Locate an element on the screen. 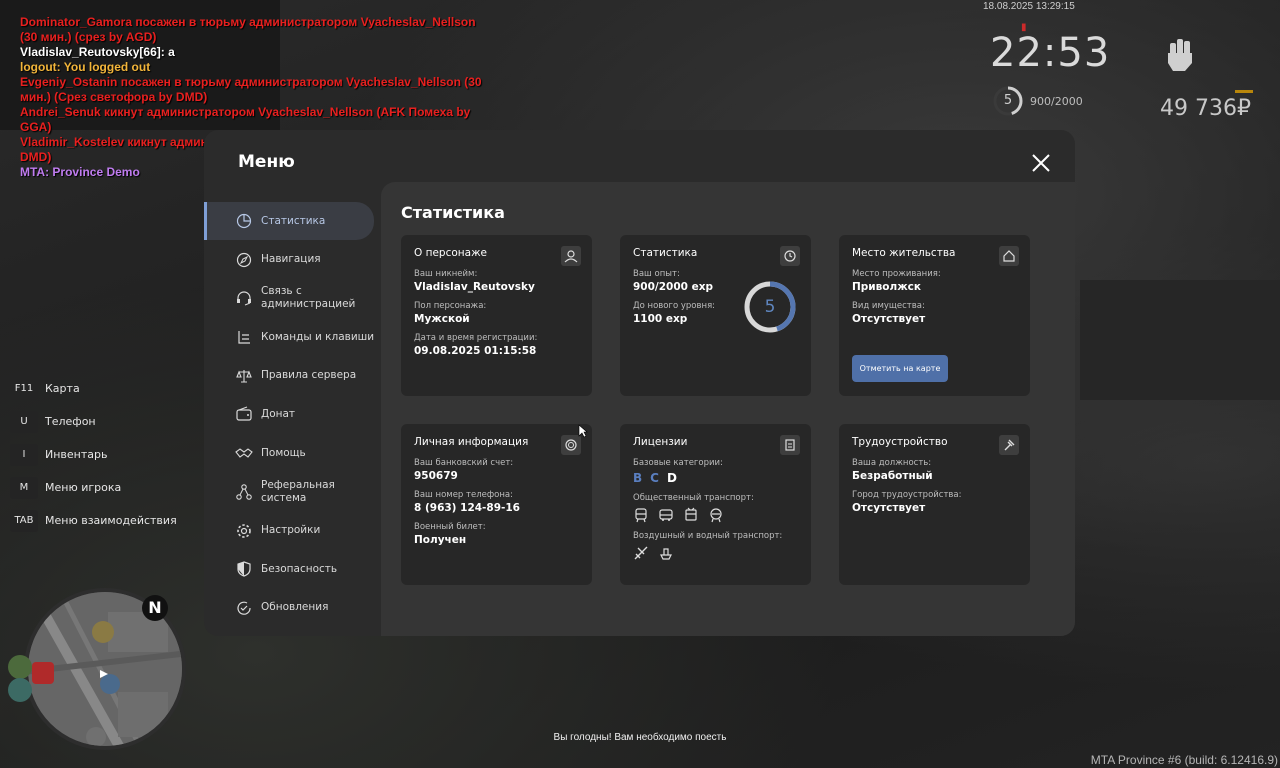 Image resolution: width=1280 pixels, height=768 pixels. scales-icon is located at coordinates (244, 376).